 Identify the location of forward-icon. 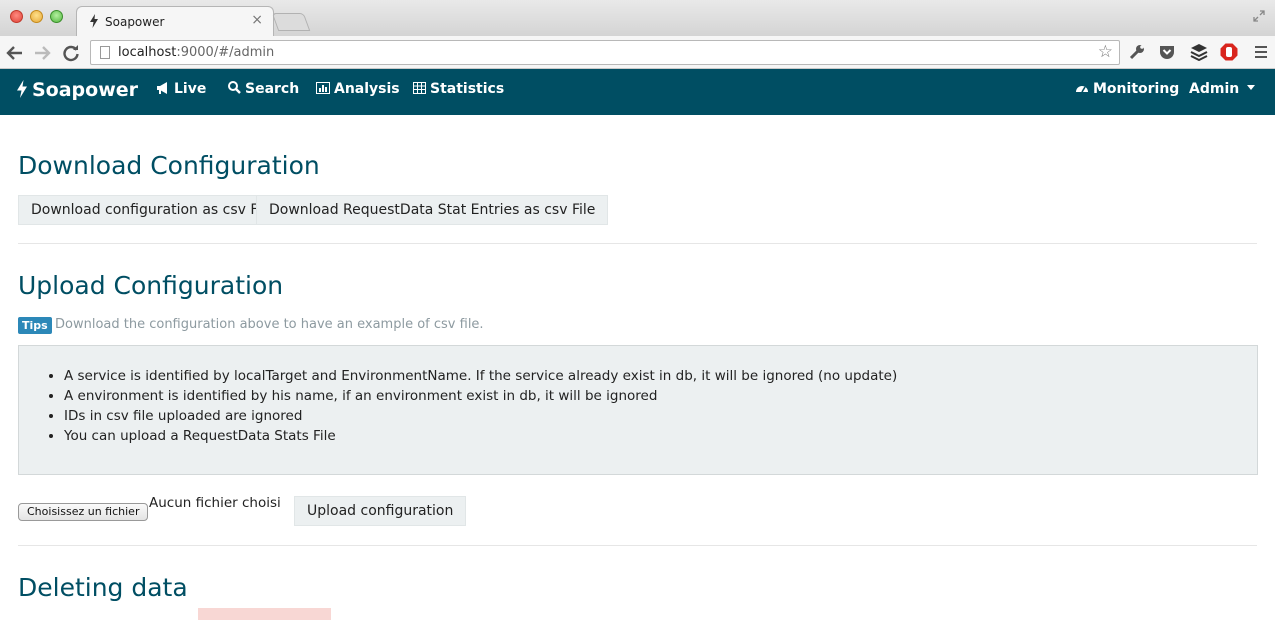
(42, 53).